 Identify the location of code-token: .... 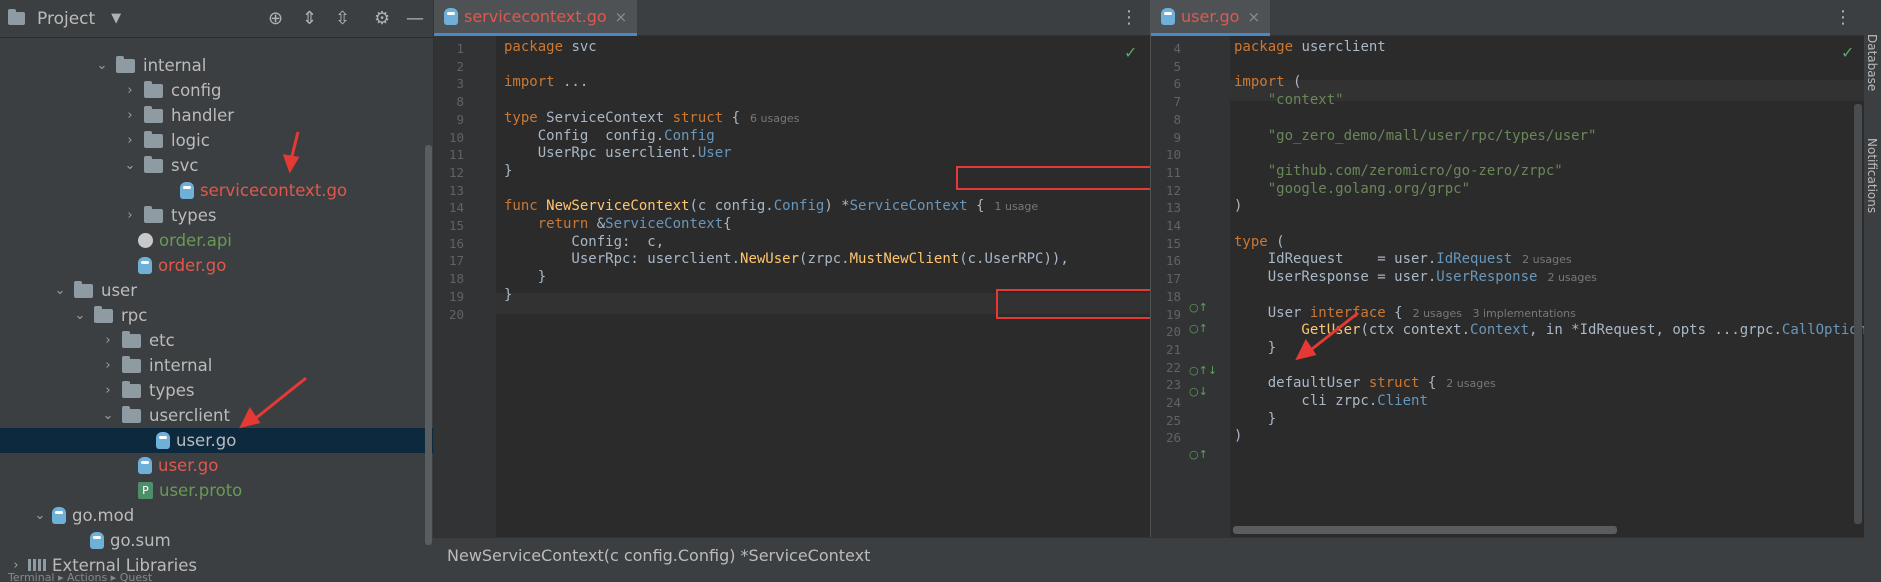
(571, 82).